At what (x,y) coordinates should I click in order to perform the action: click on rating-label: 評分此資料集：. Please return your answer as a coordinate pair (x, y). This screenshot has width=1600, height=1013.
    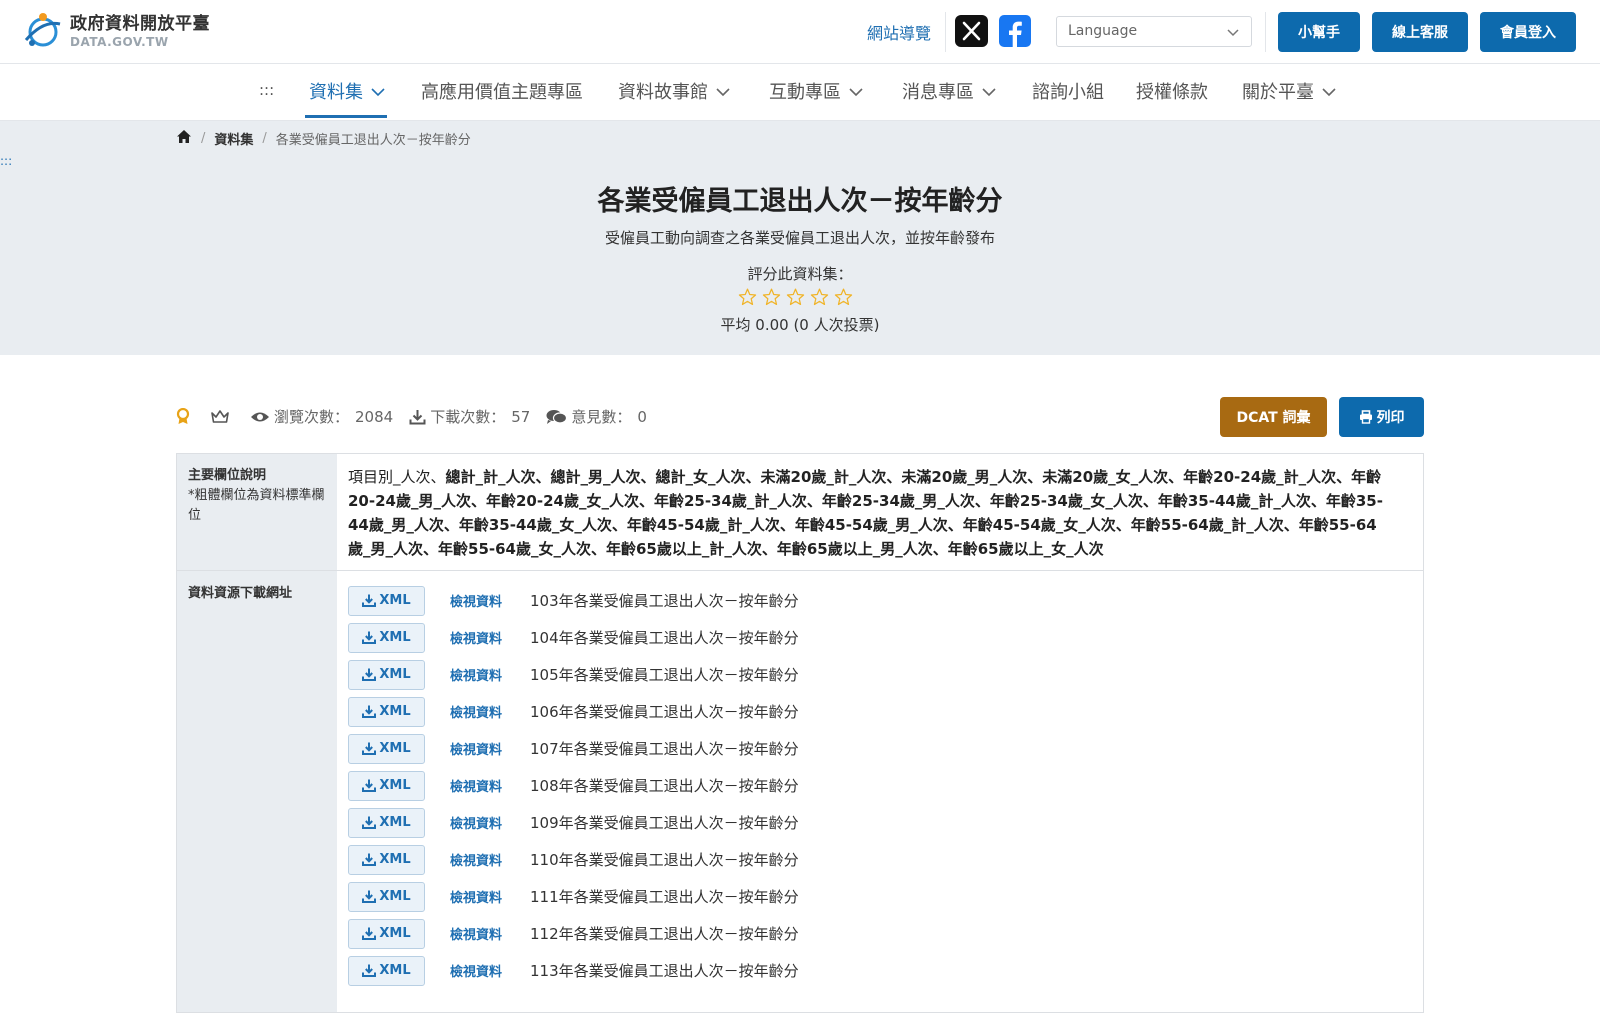
    Looking at the image, I should click on (800, 274).